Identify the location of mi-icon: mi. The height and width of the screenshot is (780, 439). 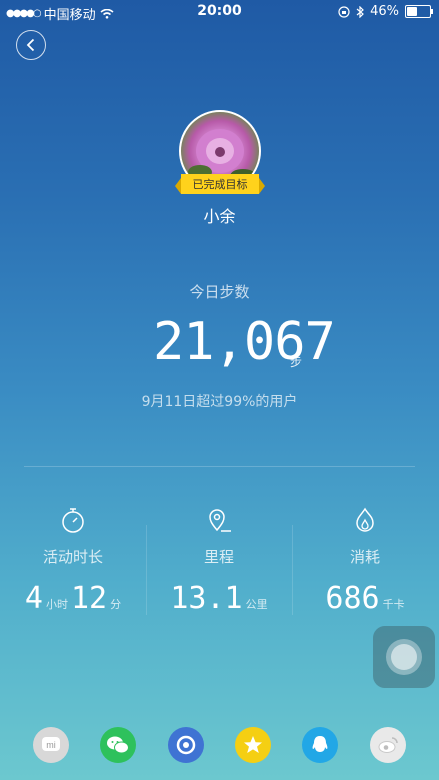
(51, 744).